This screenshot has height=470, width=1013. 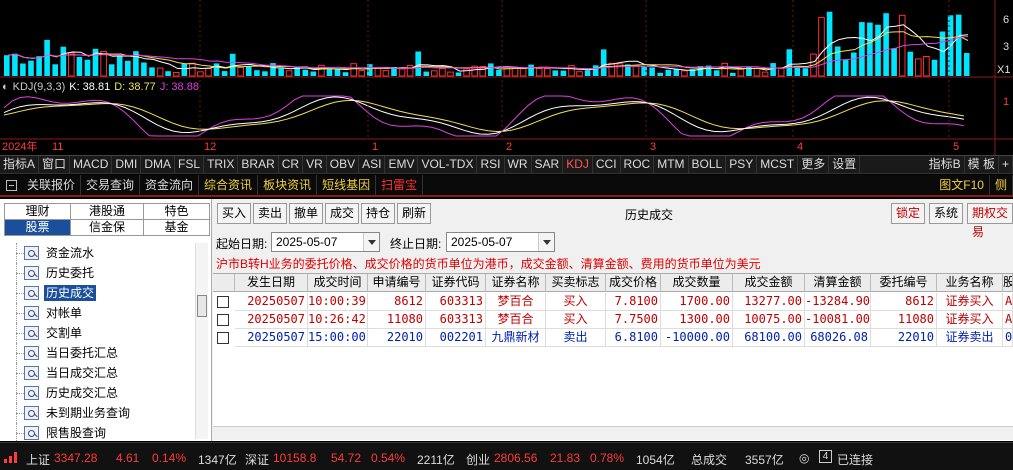 What do you see at coordinates (52, 185) in the screenshot?
I see `func-tab-0: 关联报价` at bounding box center [52, 185].